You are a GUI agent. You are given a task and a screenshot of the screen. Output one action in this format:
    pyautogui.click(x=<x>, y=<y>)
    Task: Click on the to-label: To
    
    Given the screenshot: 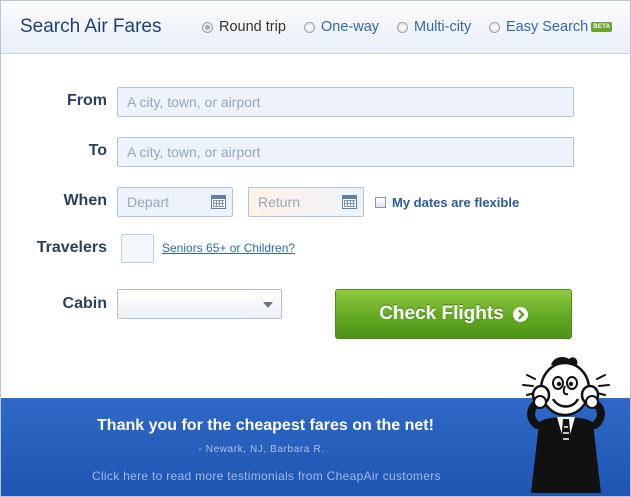 What is the action you would take?
    pyautogui.click(x=97, y=150)
    